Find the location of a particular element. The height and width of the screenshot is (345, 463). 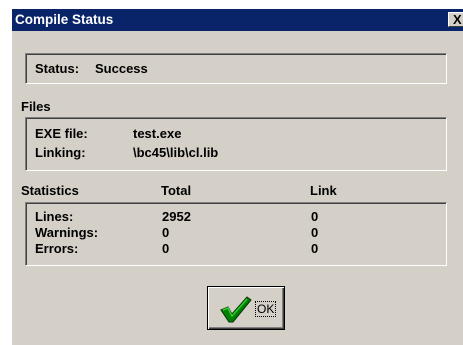

linking-label: Linking: is located at coordinates (60, 152).